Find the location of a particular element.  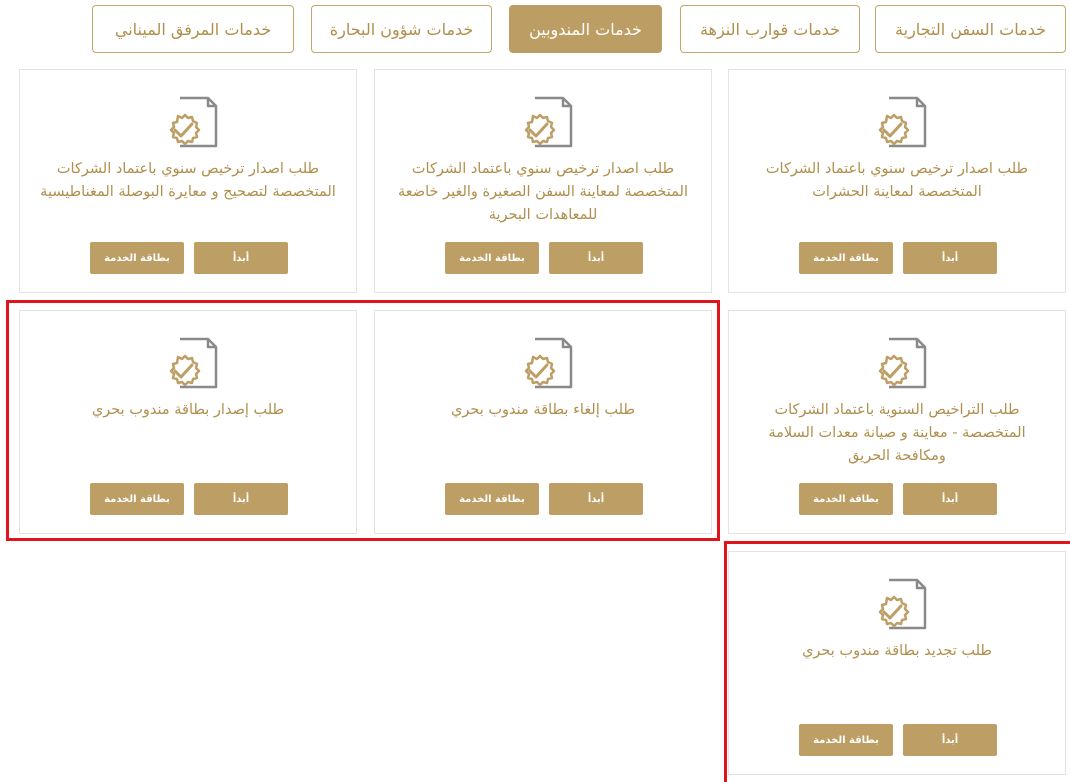

service-title: طلب إصدار بطاقة مندوب بحري is located at coordinates (188, 410).